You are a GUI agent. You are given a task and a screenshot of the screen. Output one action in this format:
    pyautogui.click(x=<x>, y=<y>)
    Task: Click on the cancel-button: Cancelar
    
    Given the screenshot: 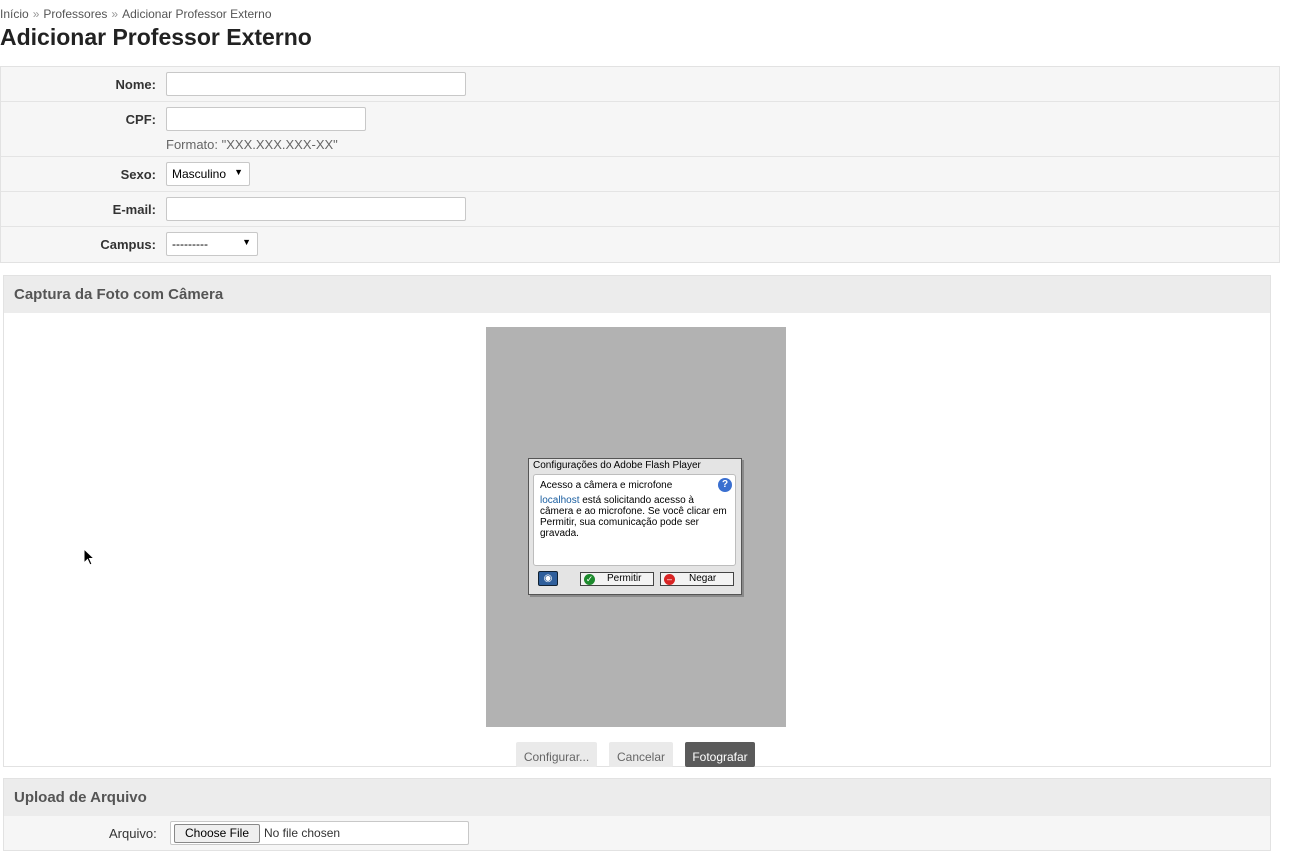 What is the action you would take?
    pyautogui.click(x=641, y=754)
    